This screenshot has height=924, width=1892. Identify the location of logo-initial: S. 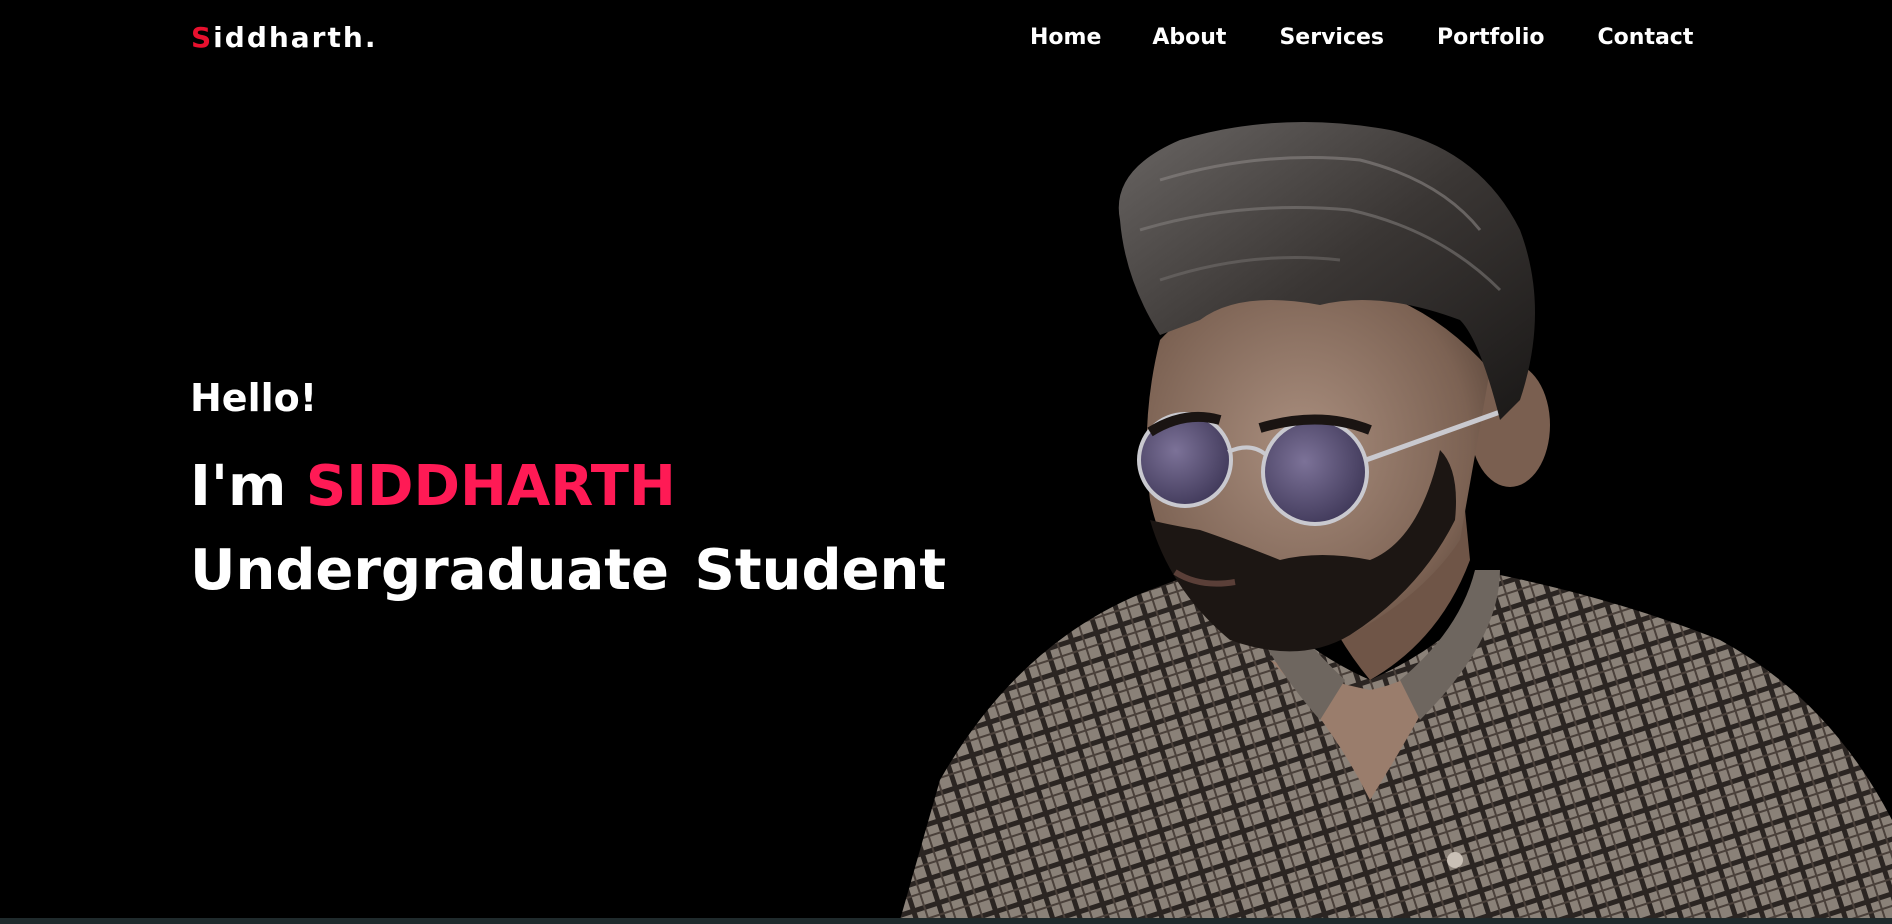
(202, 37).